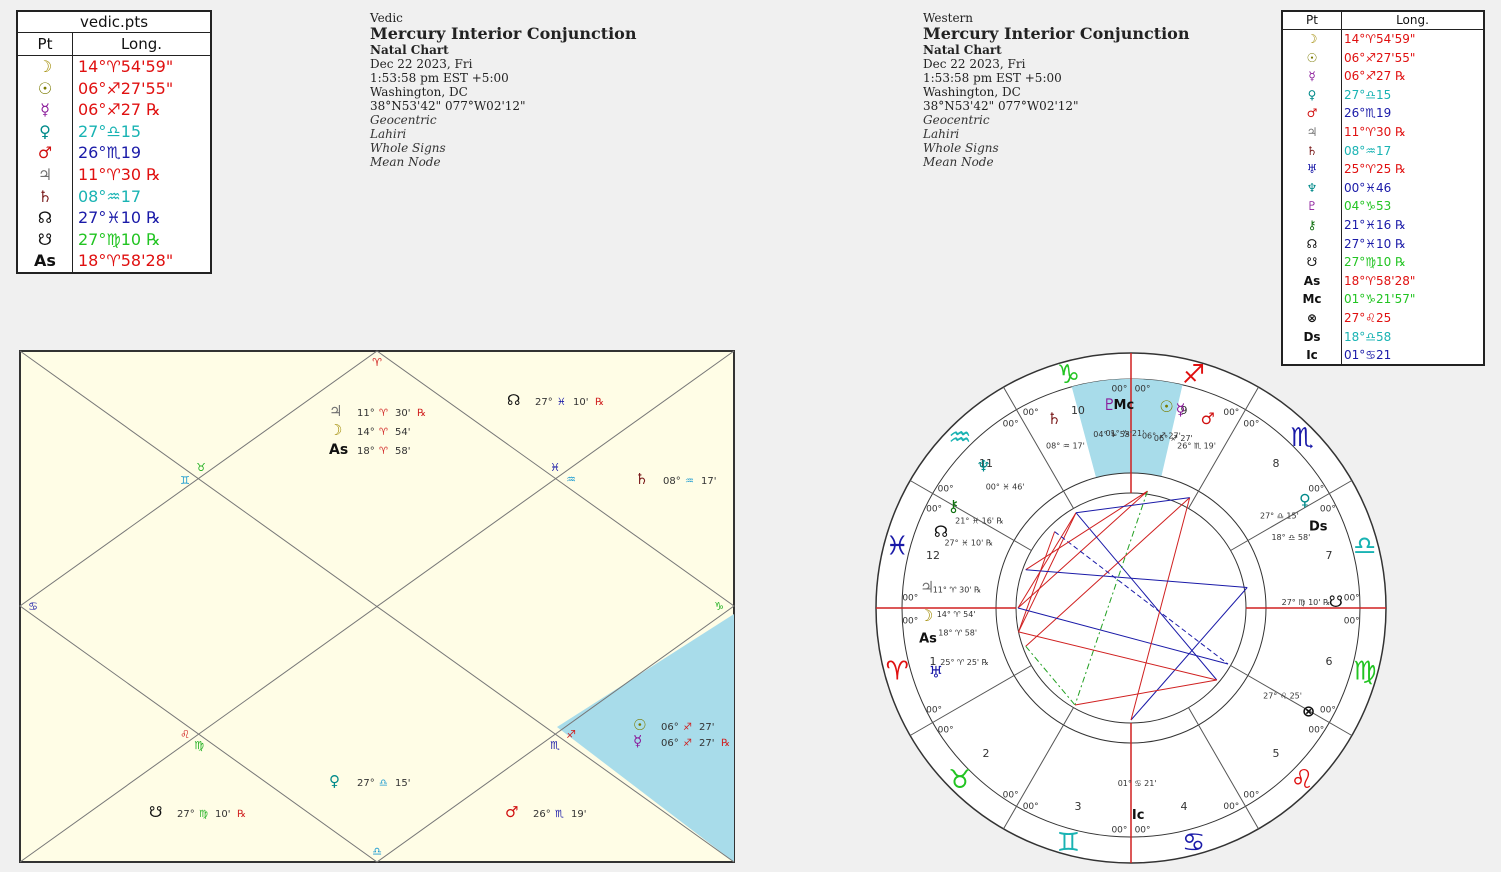 The height and width of the screenshot is (872, 1501). I want to click on sign-marker-icon: ♈, so click(377, 362).